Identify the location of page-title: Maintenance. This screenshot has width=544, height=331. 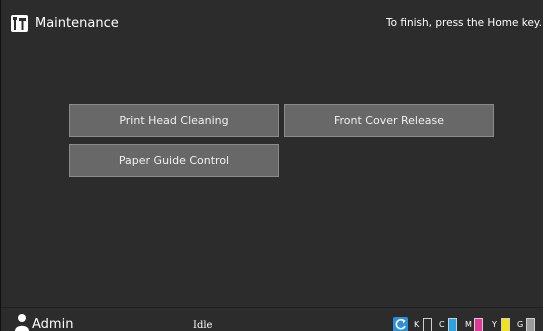
(77, 23).